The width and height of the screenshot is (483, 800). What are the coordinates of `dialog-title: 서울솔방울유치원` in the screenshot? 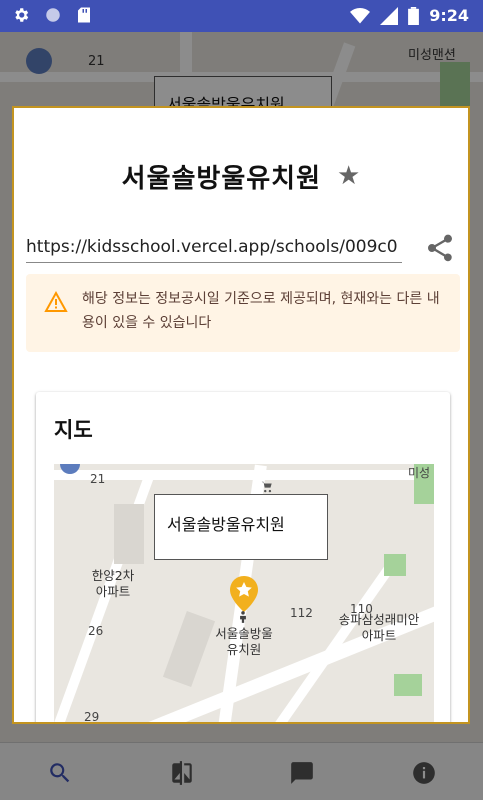 It's located at (221, 178).